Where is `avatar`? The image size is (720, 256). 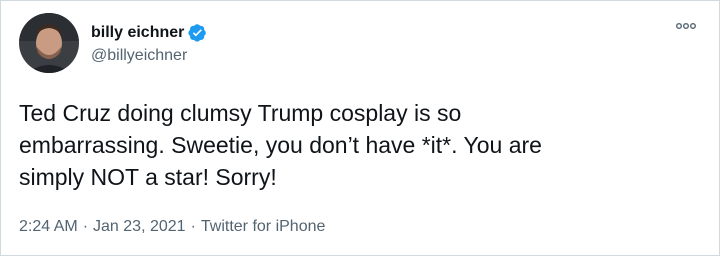
avatar is located at coordinates (49, 43).